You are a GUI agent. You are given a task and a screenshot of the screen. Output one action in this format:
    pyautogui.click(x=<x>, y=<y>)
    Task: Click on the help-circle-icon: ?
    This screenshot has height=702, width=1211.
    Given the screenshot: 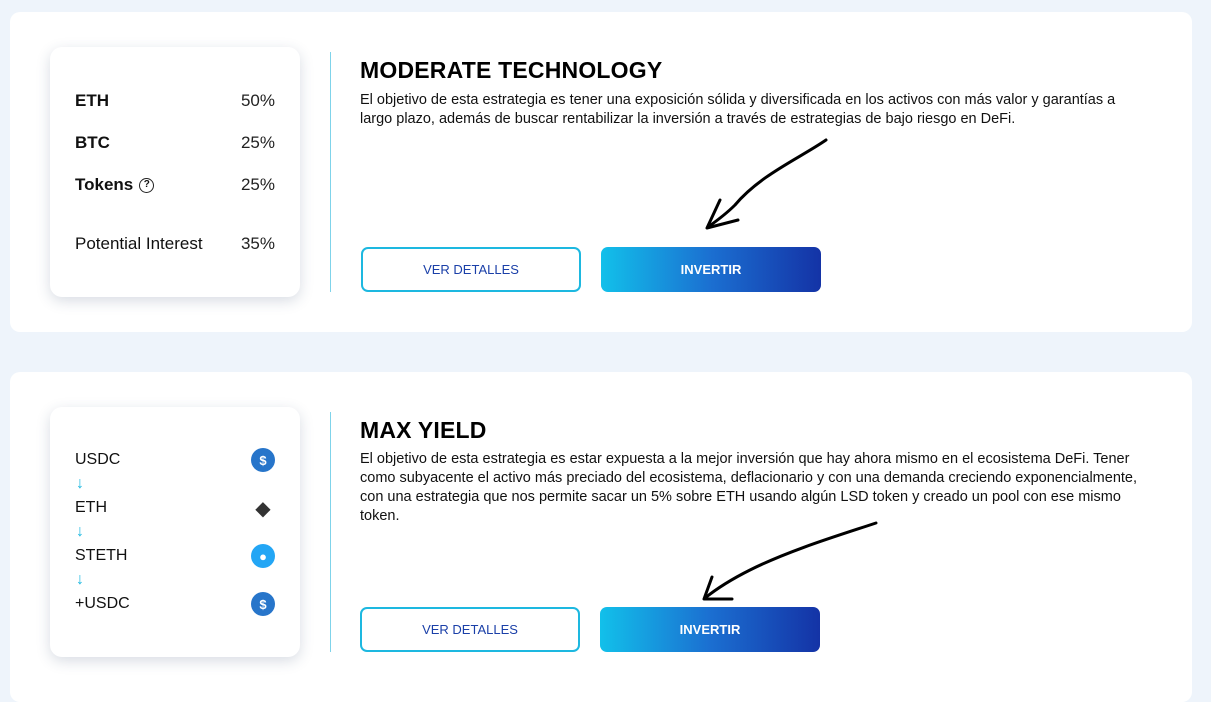 What is the action you would take?
    pyautogui.click(x=147, y=185)
    